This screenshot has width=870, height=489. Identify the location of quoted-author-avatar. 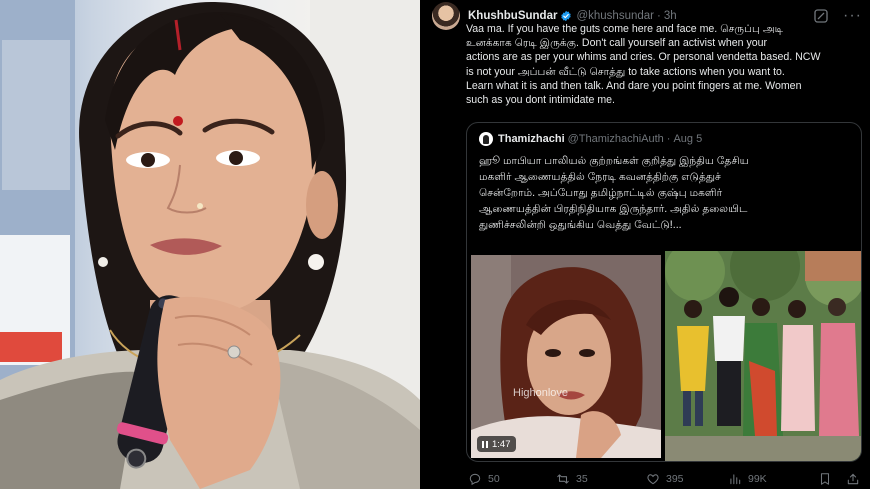
(486, 139).